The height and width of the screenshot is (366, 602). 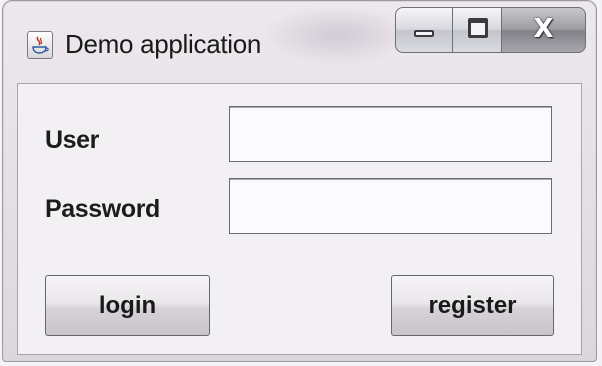 I want to click on register-button: register, so click(x=472, y=305).